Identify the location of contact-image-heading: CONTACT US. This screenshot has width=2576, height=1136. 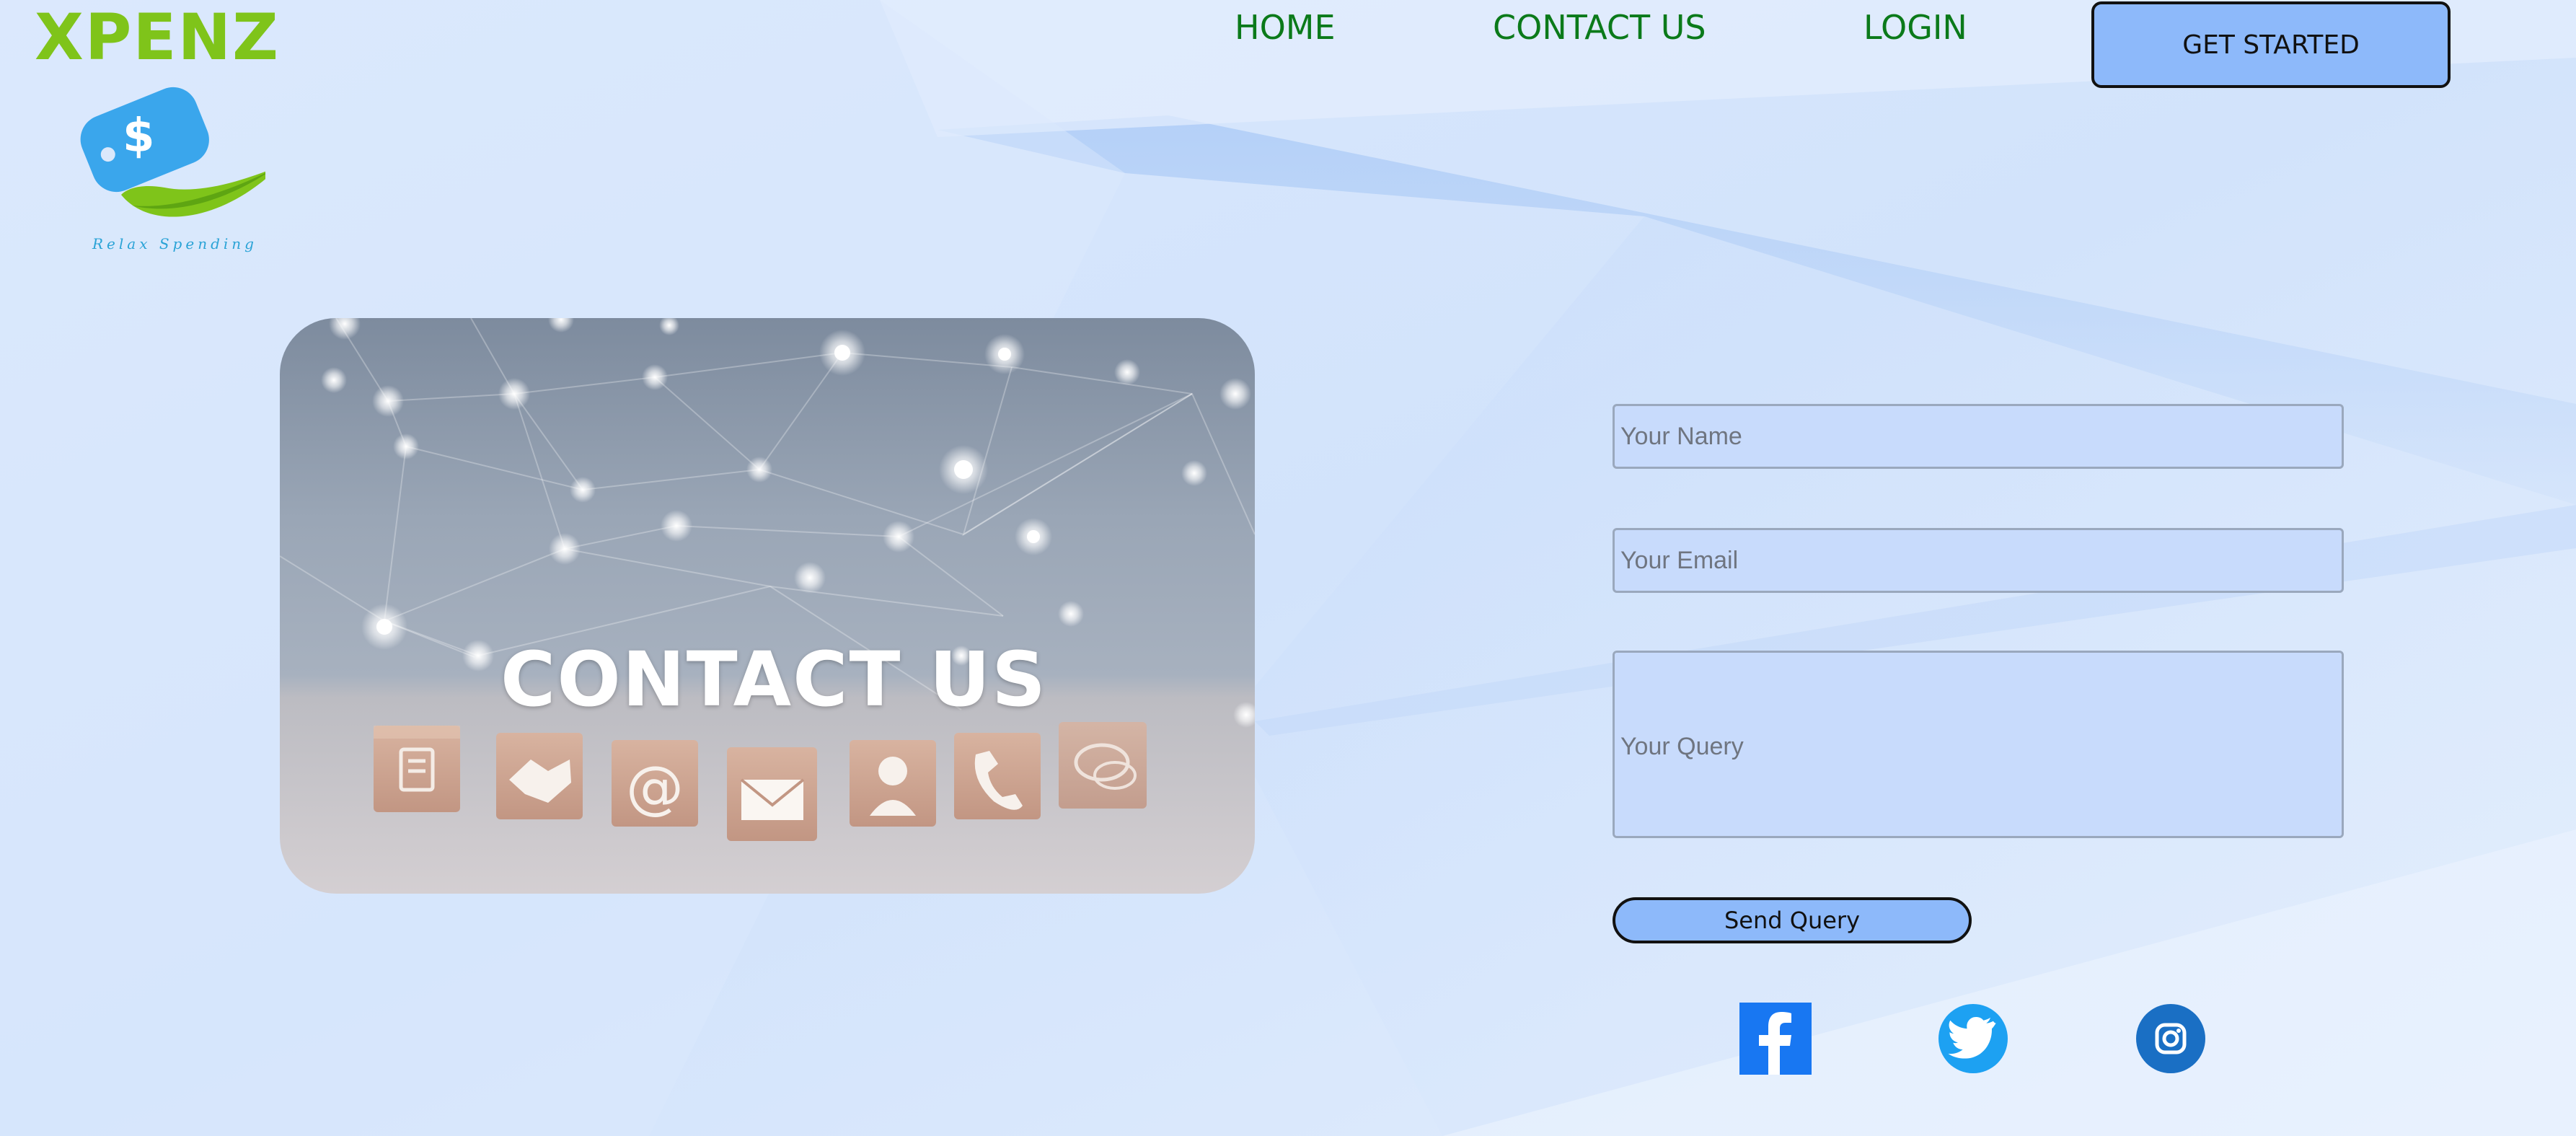
(773, 679).